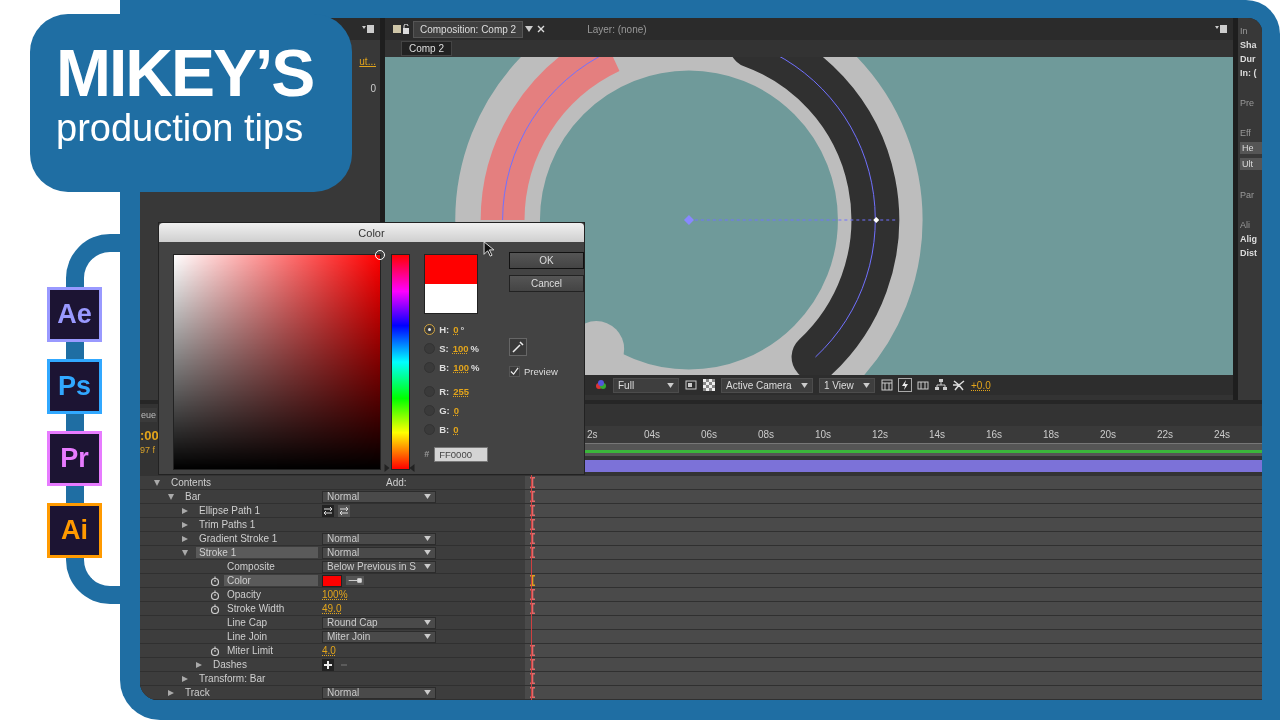  I want to click on panel-tab: Composition: Comp 2, so click(468, 29).